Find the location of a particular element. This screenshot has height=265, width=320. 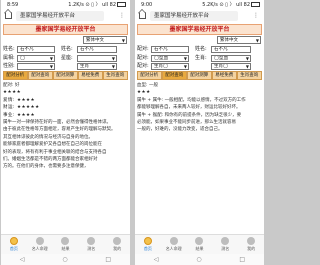

result-line: 们。婚姻生活都是不错的两方面都能合家相好对 is located at coordinates (50, 160).